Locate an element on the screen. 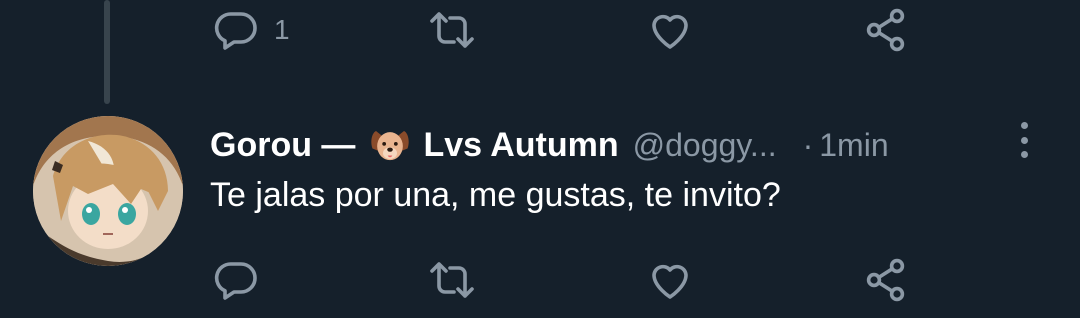 The height and width of the screenshot is (318, 1080). display-name-suffix: Lvs Autumn is located at coordinates (520, 145).